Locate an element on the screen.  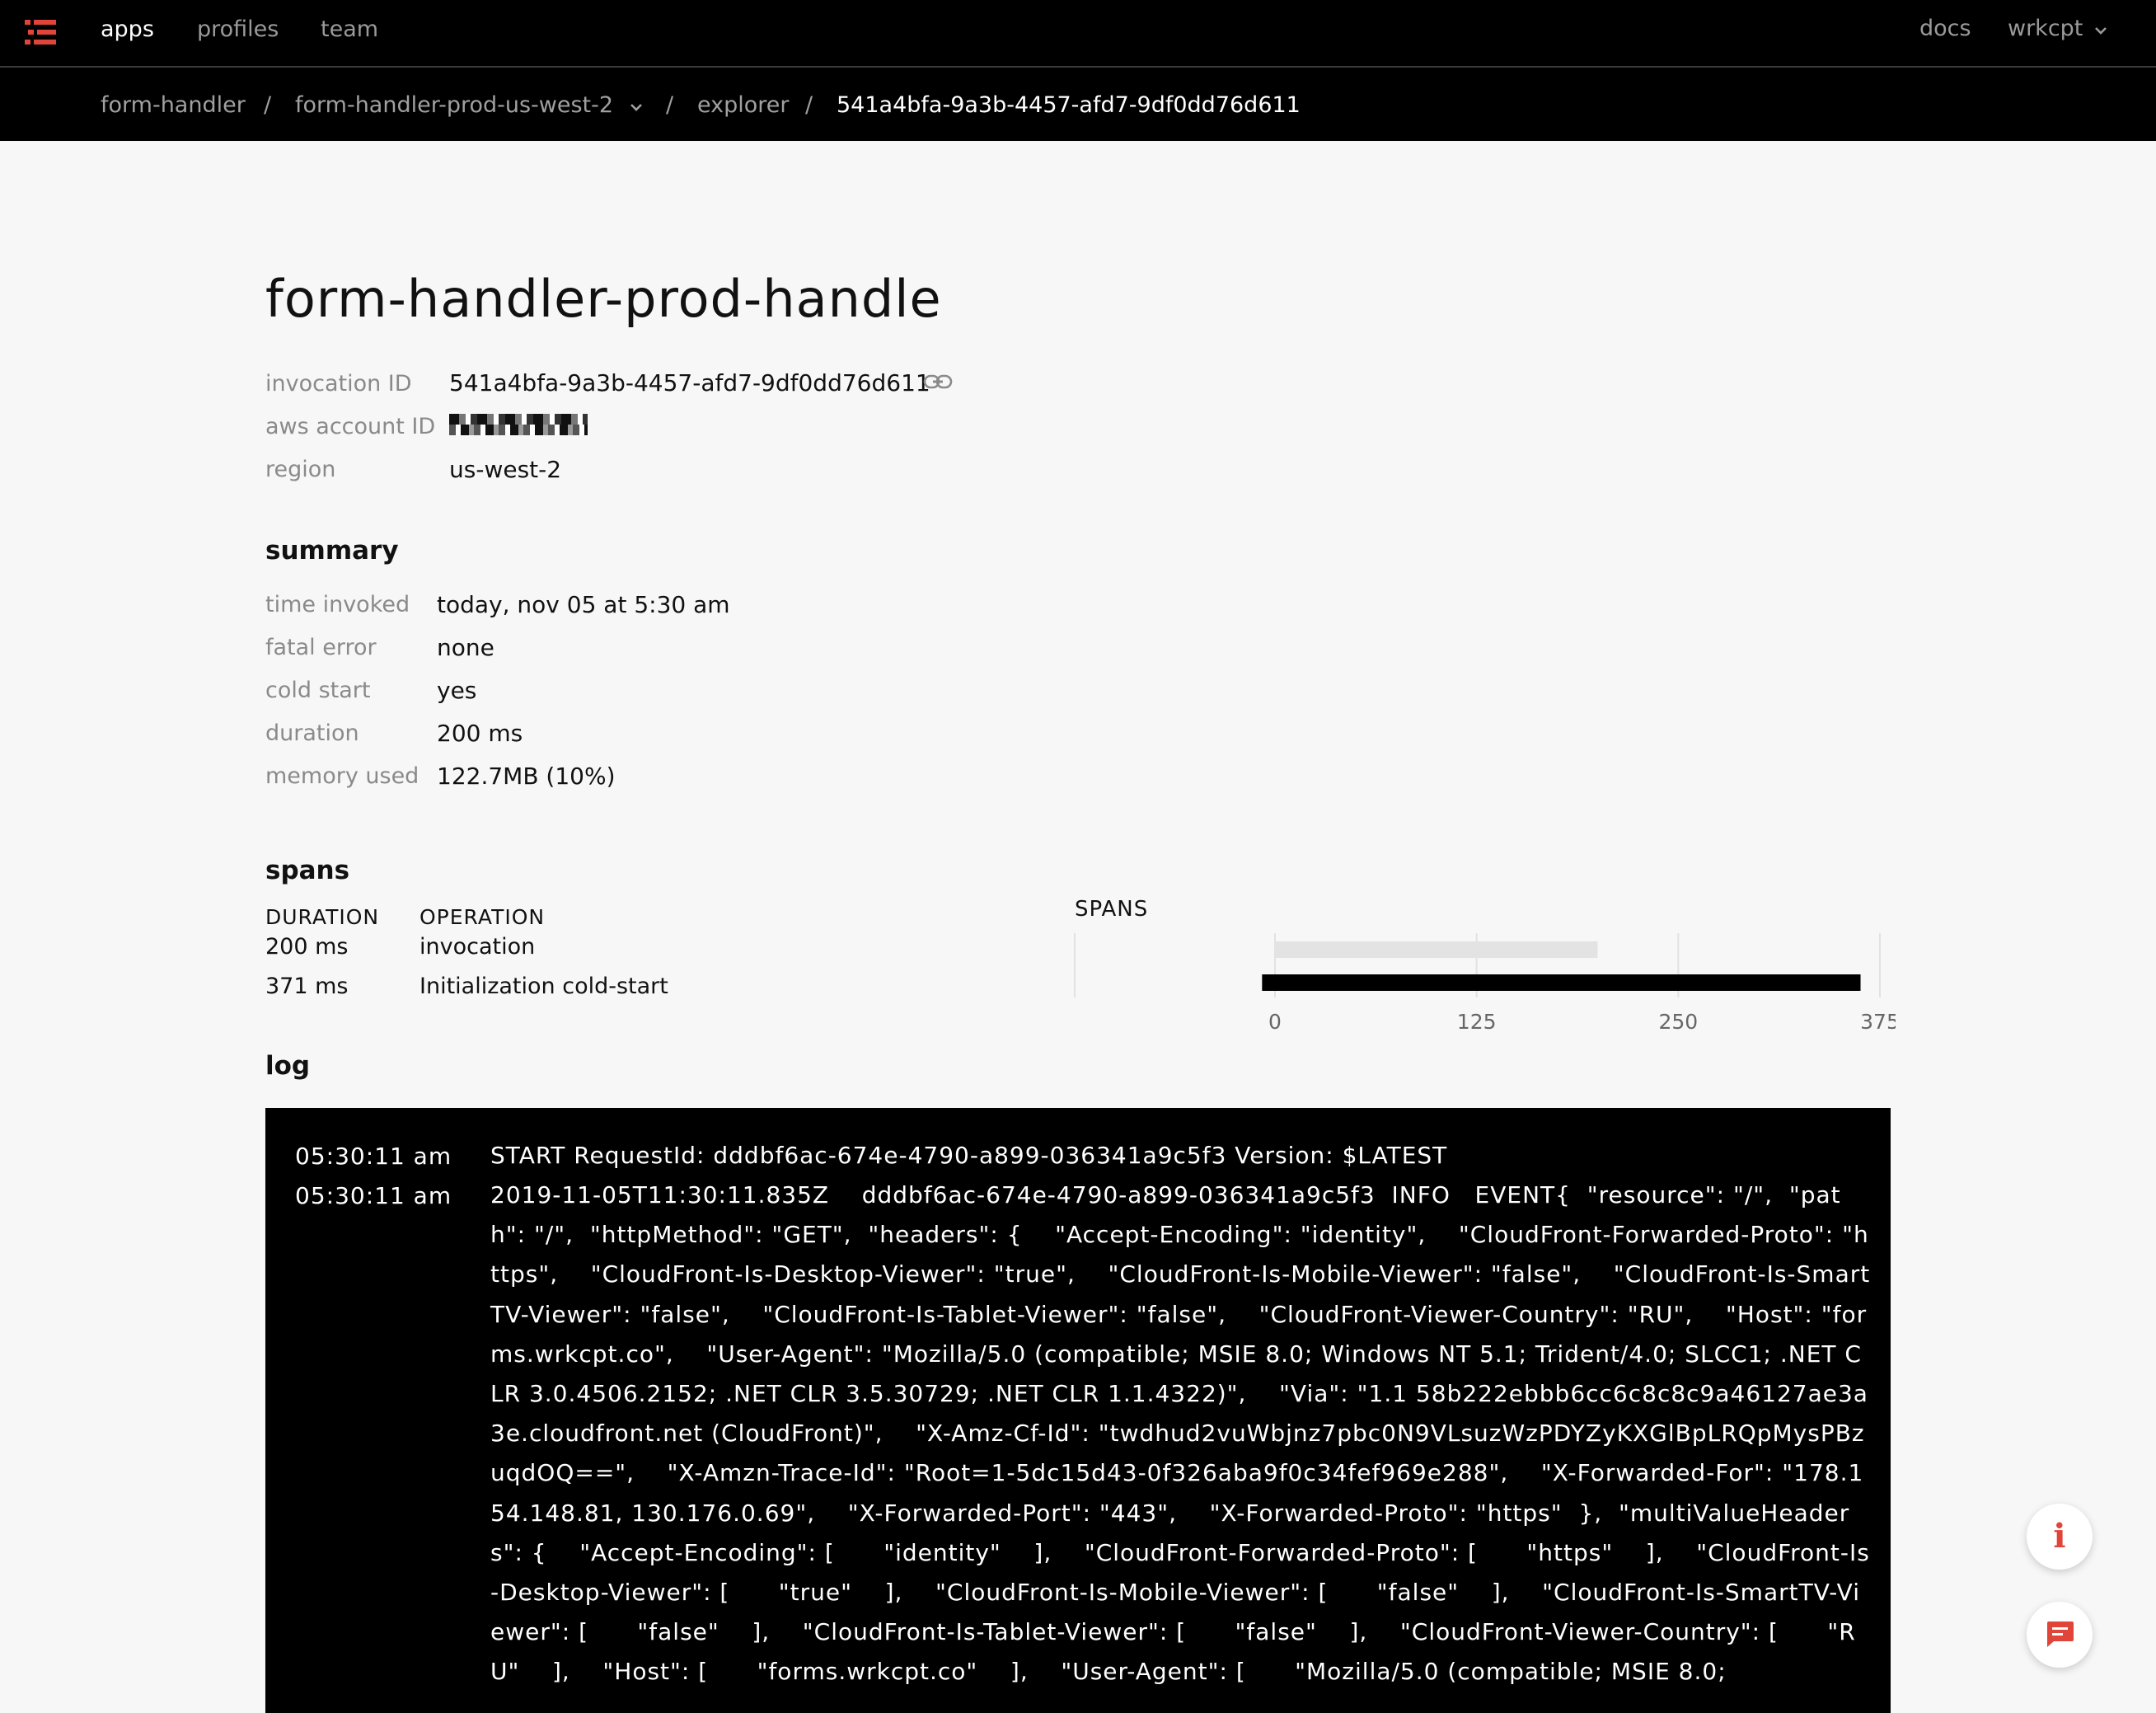
breadcrumb-explorer: explorer is located at coordinates (743, 105).